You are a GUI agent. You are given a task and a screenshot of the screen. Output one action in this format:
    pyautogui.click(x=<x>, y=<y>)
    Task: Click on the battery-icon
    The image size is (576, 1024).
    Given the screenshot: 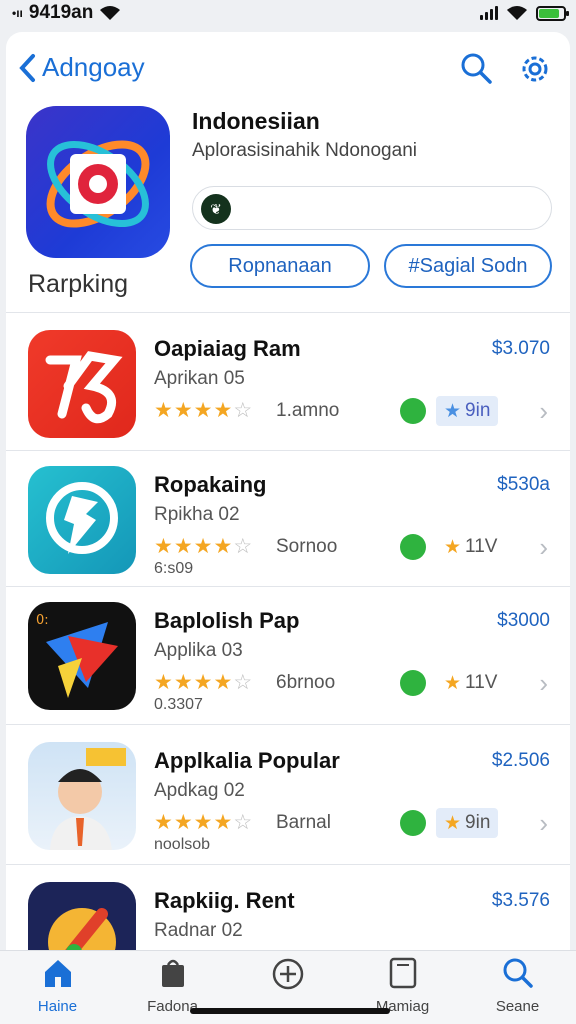 What is the action you would take?
    pyautogui.click(x=552, y=13)
    